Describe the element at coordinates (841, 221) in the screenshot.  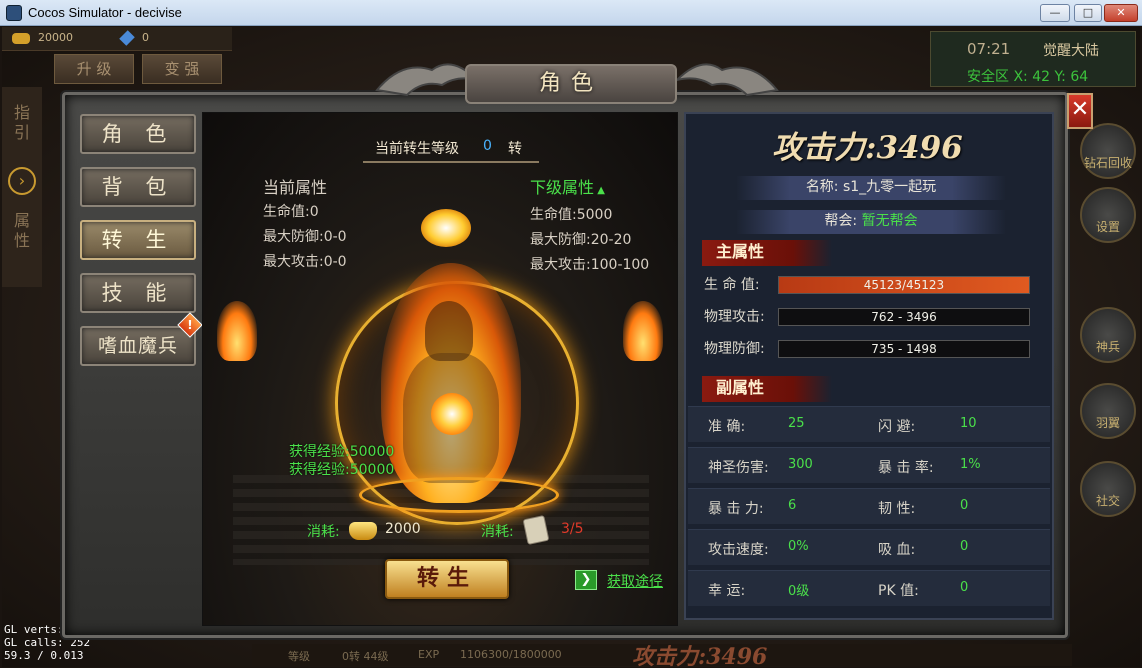
I see `guild-label: 帮会:` at that location.